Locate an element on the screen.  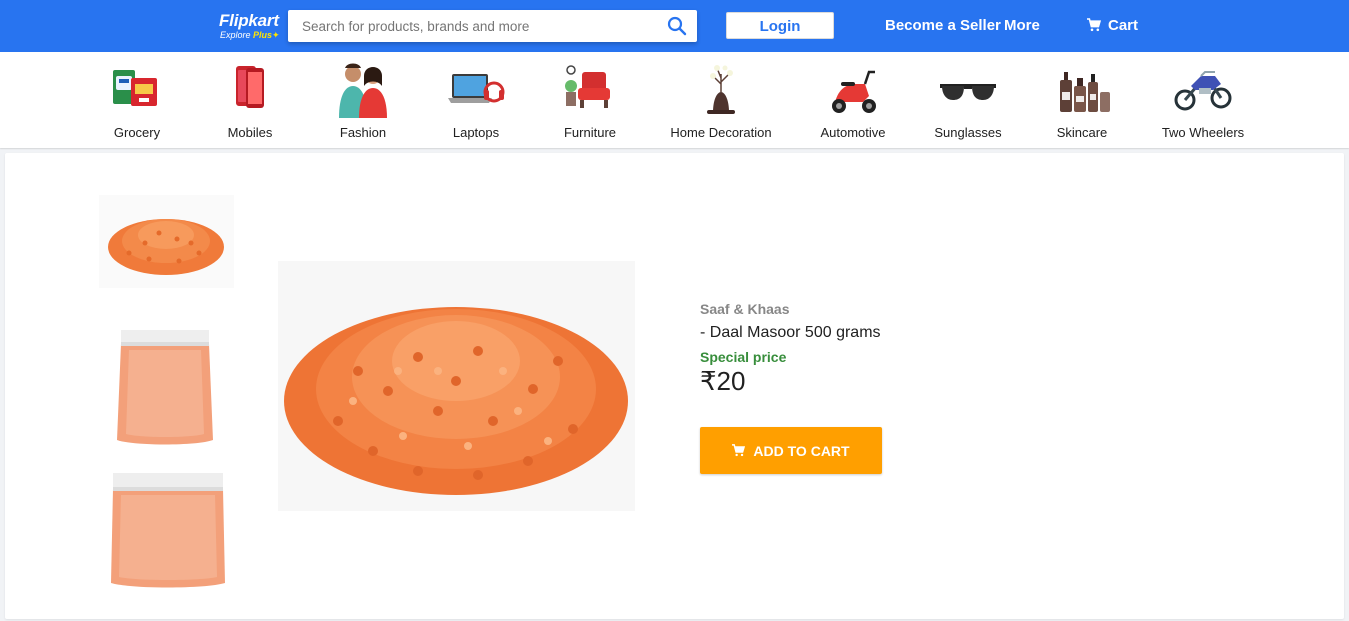
category-label: Grocery is located at coordinates (137, 132).